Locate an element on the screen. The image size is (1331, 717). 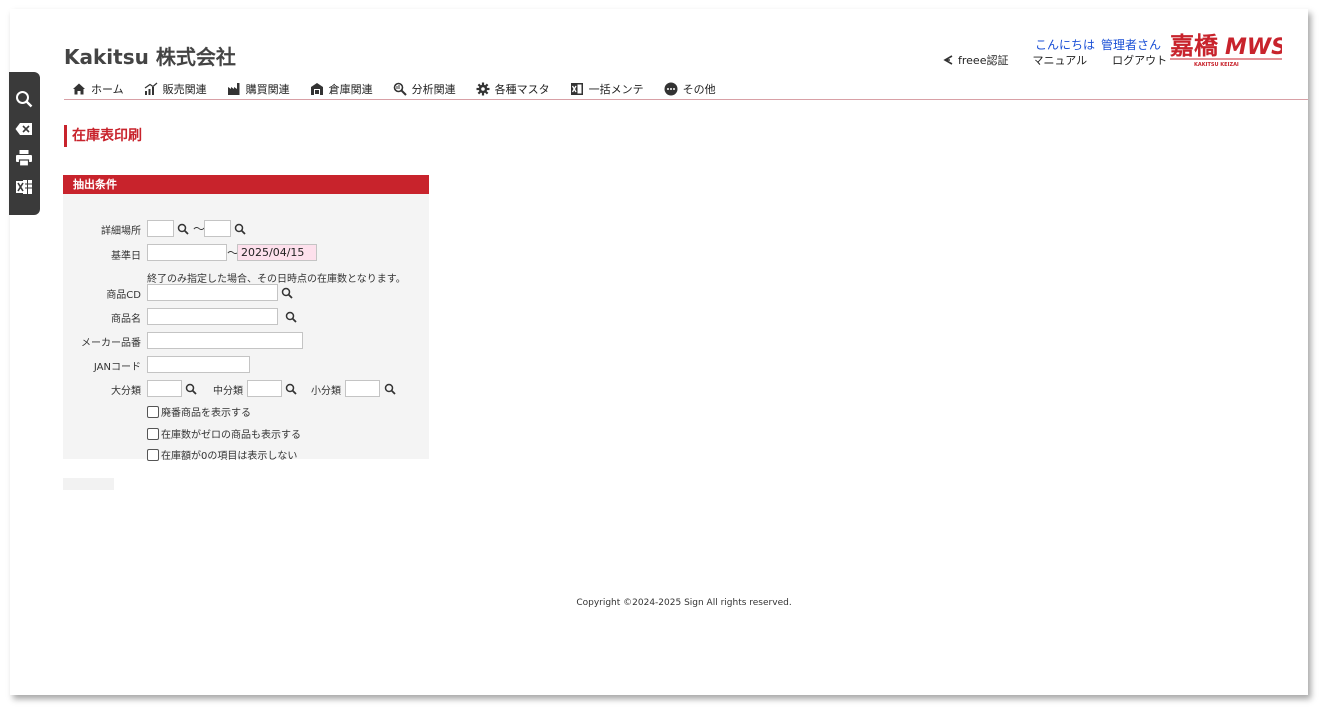
print-button is located at coordinates (24, 158).